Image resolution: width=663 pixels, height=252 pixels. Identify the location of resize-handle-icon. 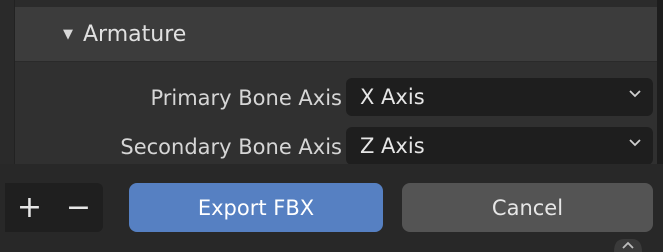
(628, 243).